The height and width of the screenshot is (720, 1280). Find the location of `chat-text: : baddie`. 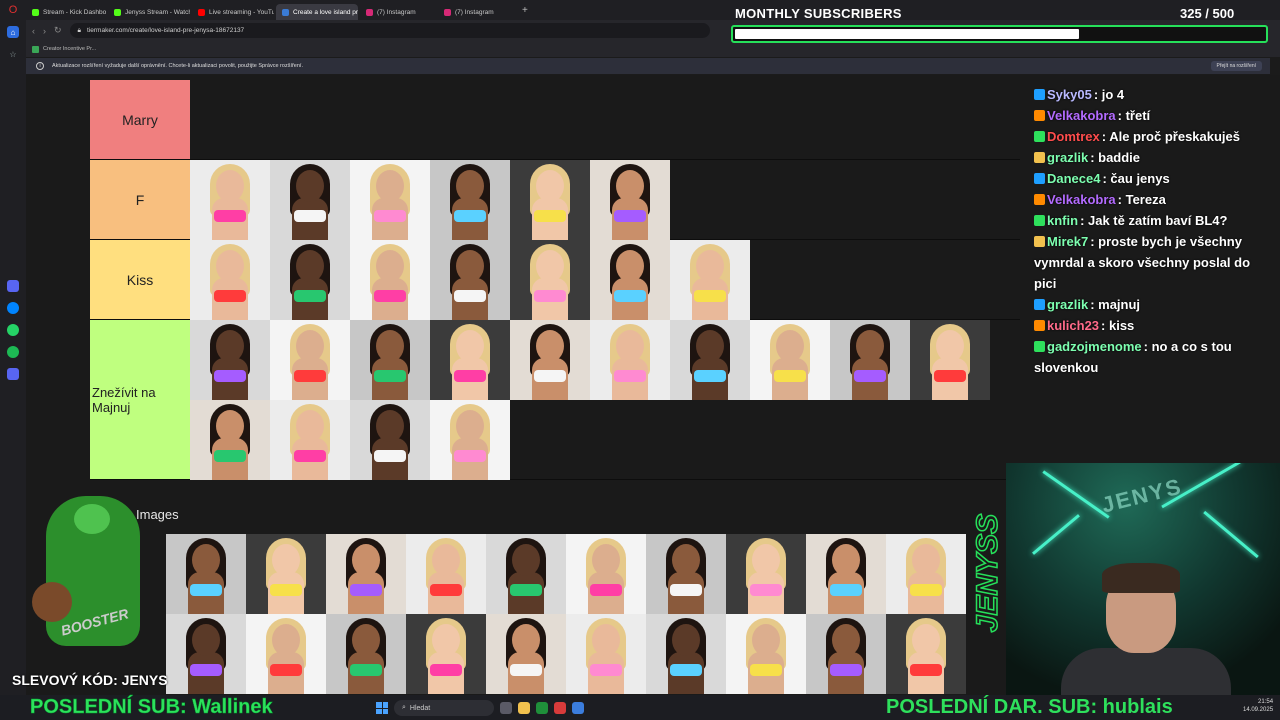

chat-text: : baddie is located at coordinates (1115, 157).